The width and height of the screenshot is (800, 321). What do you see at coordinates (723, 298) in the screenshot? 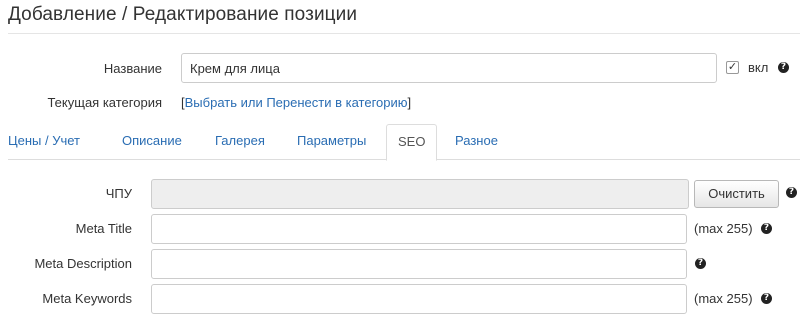
I see `meta-keywords-max-note: (max 255)` at bounding box center [723, 298].